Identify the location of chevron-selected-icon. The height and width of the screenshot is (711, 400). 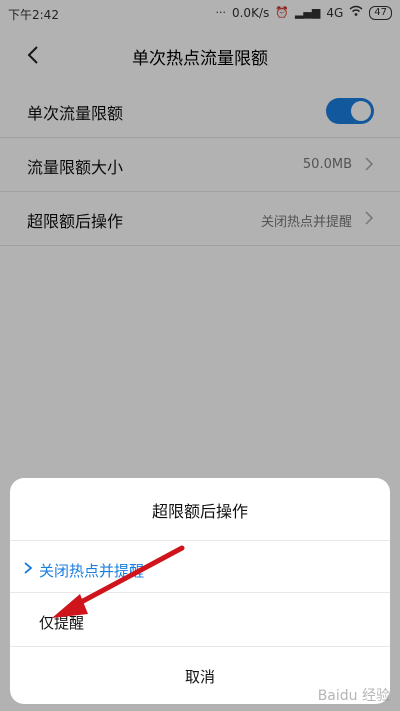
(28, 568).